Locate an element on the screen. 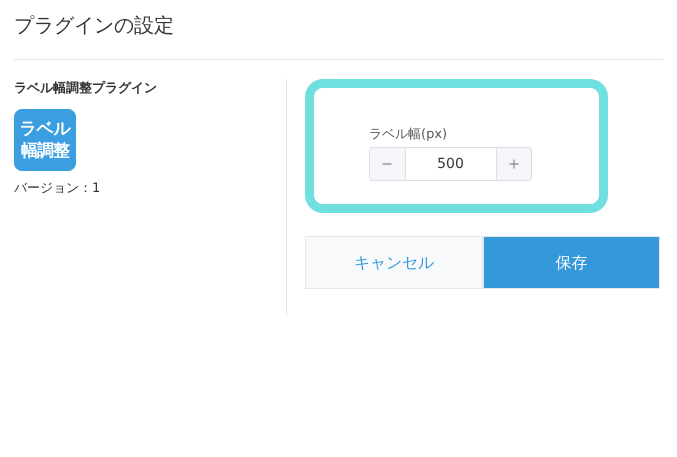  plugin-name: ラベル幅調整プラグイン is located at coordinates (86, 89).